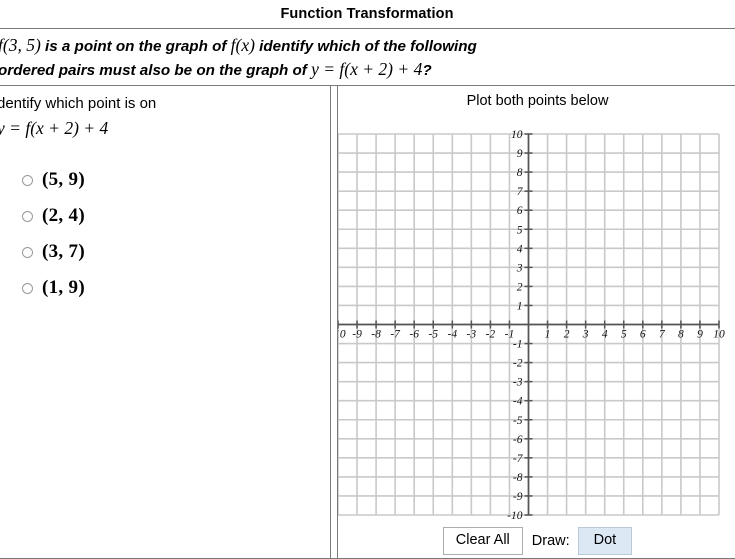  What do you see at coordinates (54, 128) in the screenshot?
I see `answer-heading-equation: y = f(x + 2) + 4` at bounding box center [54, 128].